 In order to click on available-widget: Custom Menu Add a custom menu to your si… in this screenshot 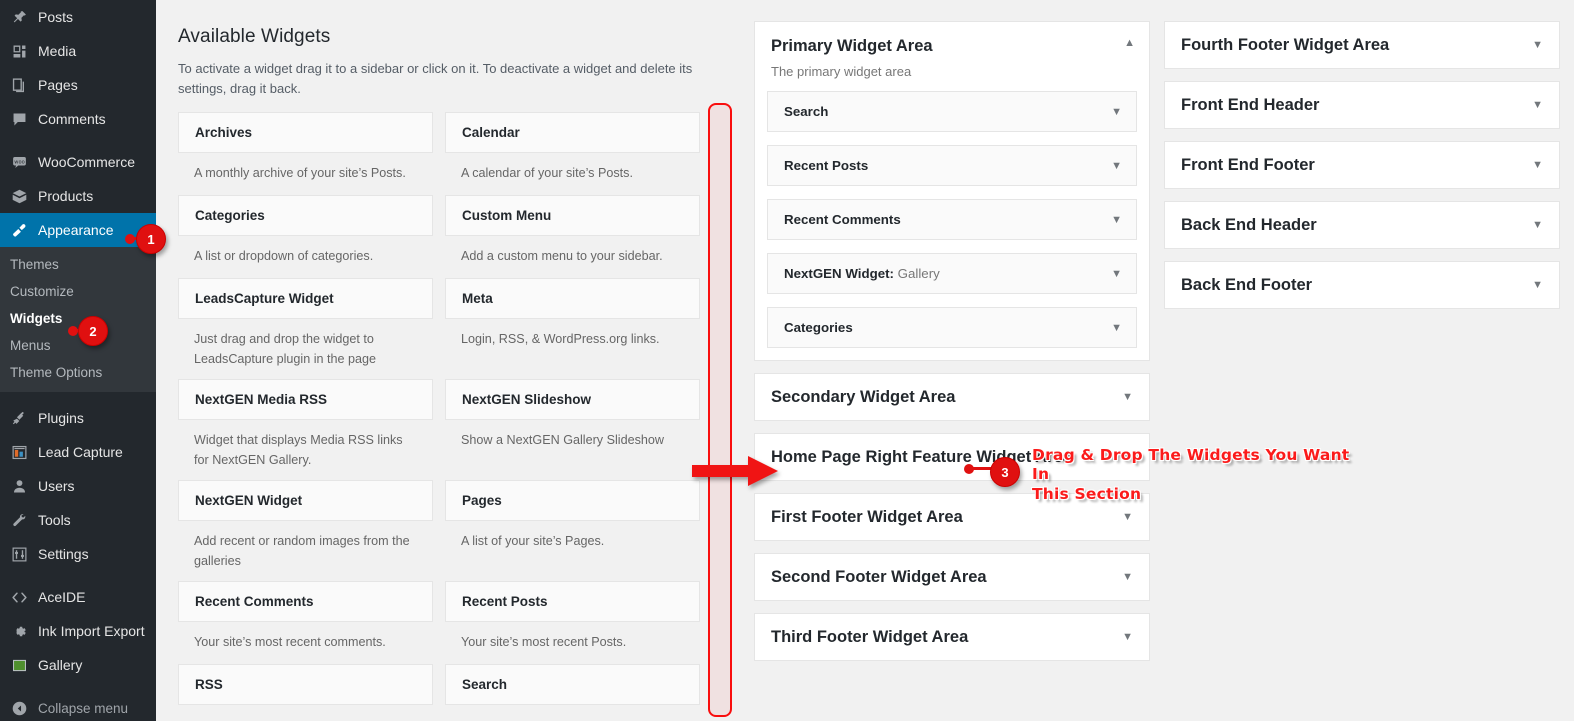, I will do `click(572, 236)`.